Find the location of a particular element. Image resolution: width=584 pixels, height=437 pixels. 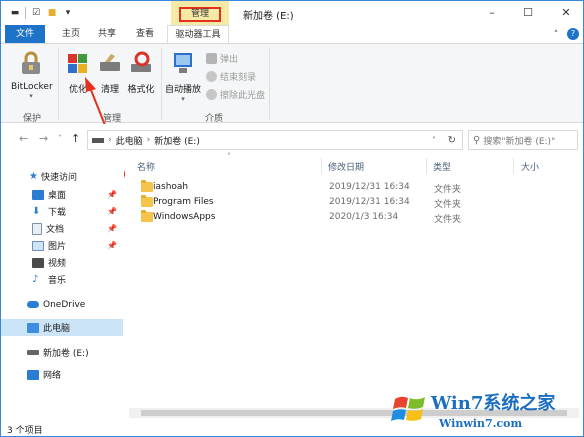

watermark-title: Win7系统之家 is located at coordinates (493, 403).